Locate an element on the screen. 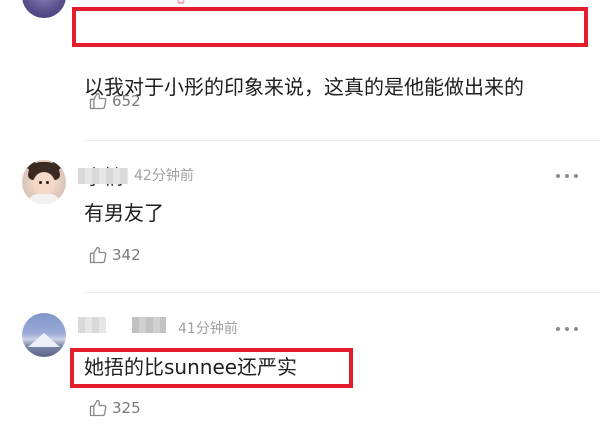 This screenshot has width=600, height=435. like-button: 652 is located at coordinates (114, 101).